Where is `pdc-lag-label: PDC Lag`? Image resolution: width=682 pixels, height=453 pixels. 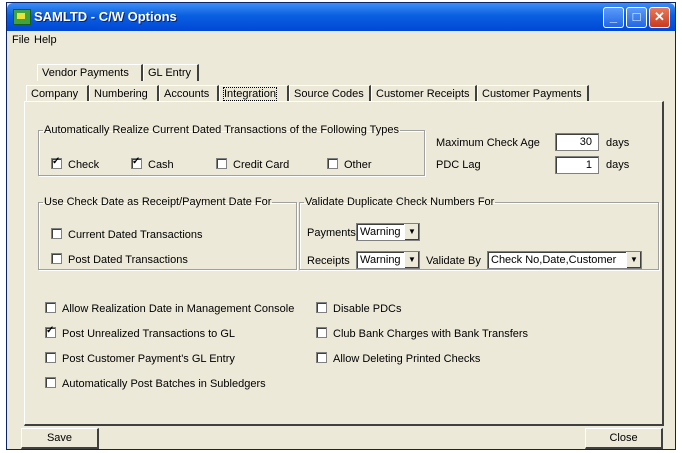
pdc-lag-label: PDC Lag is located at coordinates (458, 165).